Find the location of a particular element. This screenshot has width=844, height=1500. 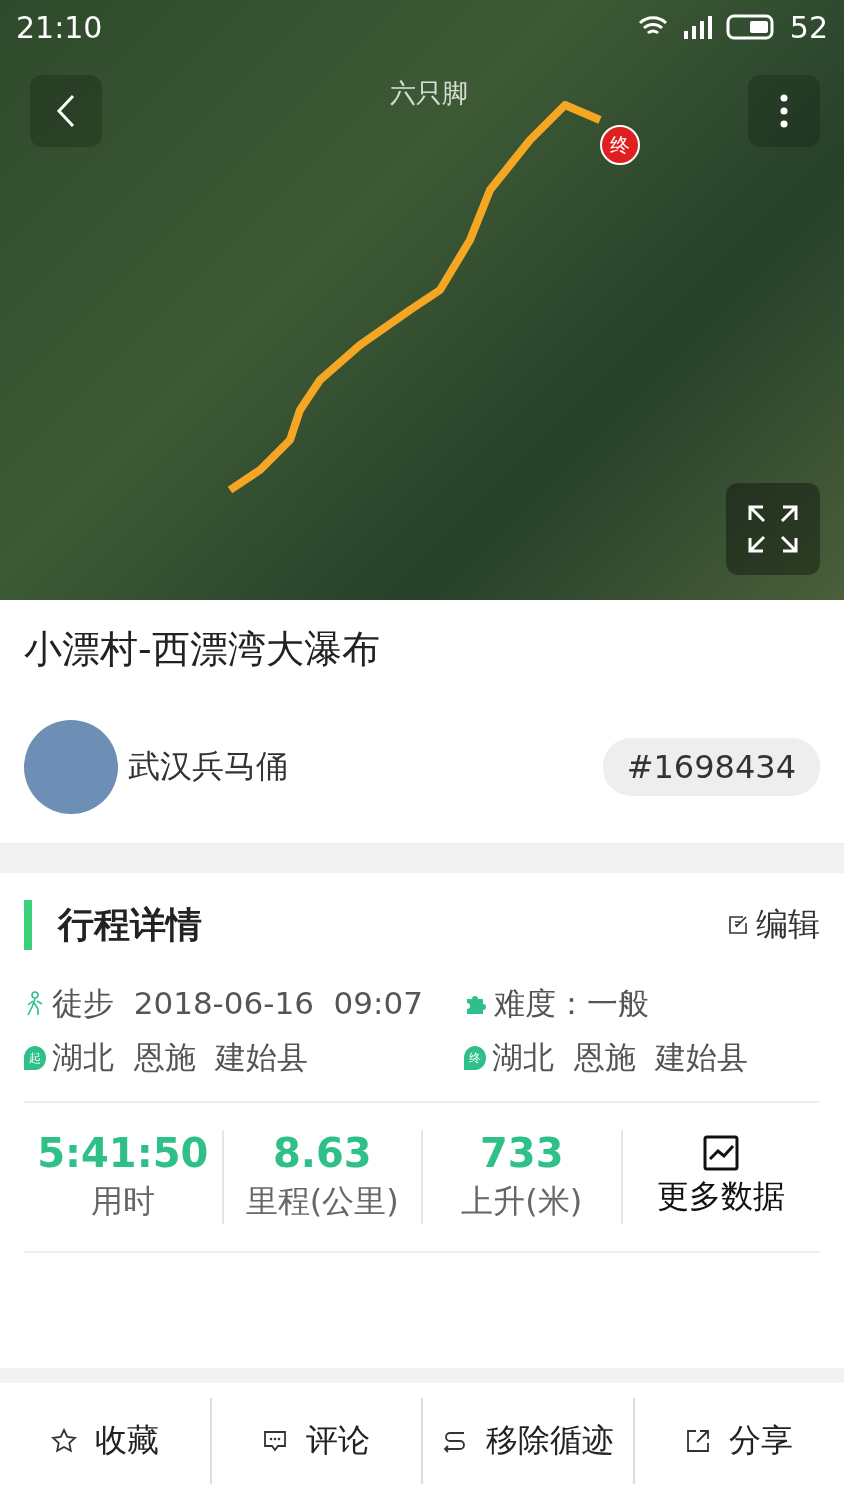

signal-icon is located at coordinates (696, 27).